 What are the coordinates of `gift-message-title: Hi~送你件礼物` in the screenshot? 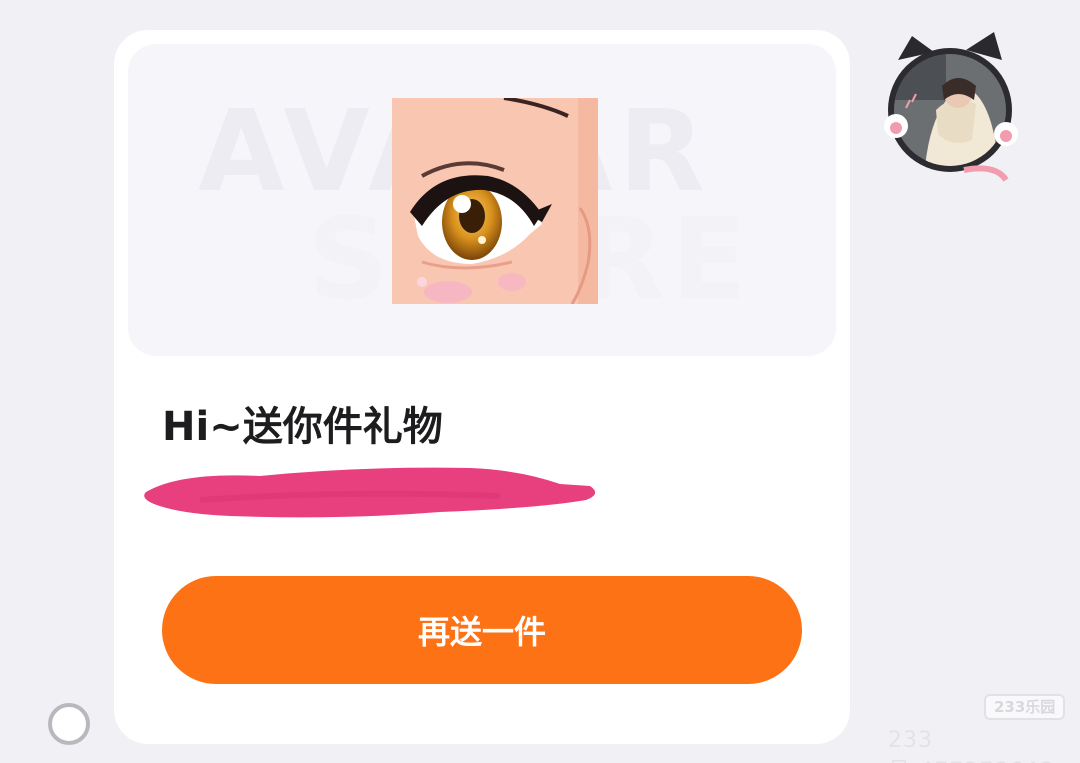 It's located at (302, 427).